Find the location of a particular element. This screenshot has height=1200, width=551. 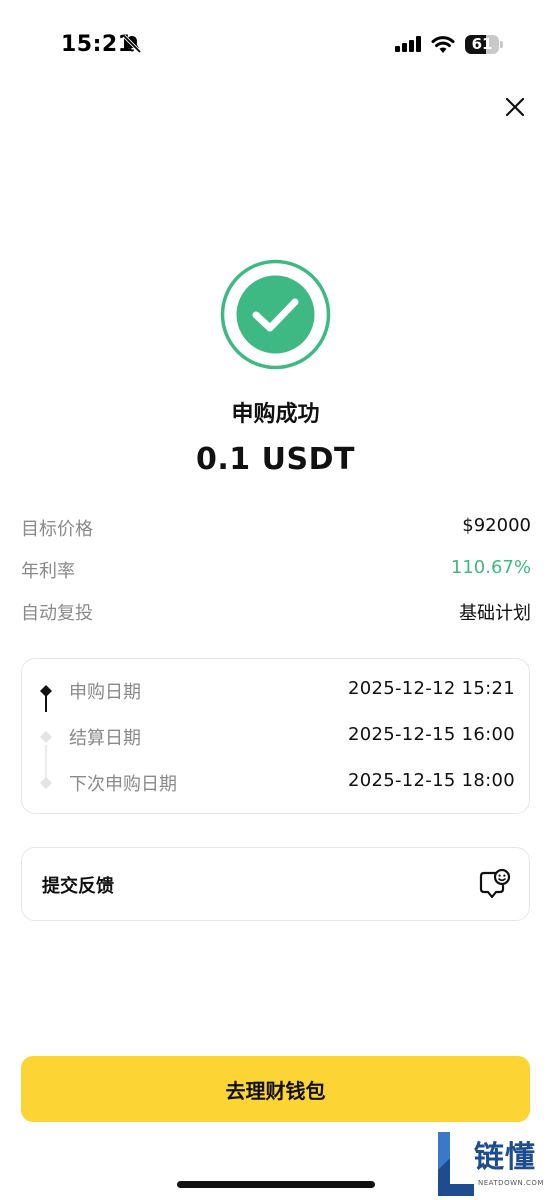

close-icon is located at coordinates (515, 107).